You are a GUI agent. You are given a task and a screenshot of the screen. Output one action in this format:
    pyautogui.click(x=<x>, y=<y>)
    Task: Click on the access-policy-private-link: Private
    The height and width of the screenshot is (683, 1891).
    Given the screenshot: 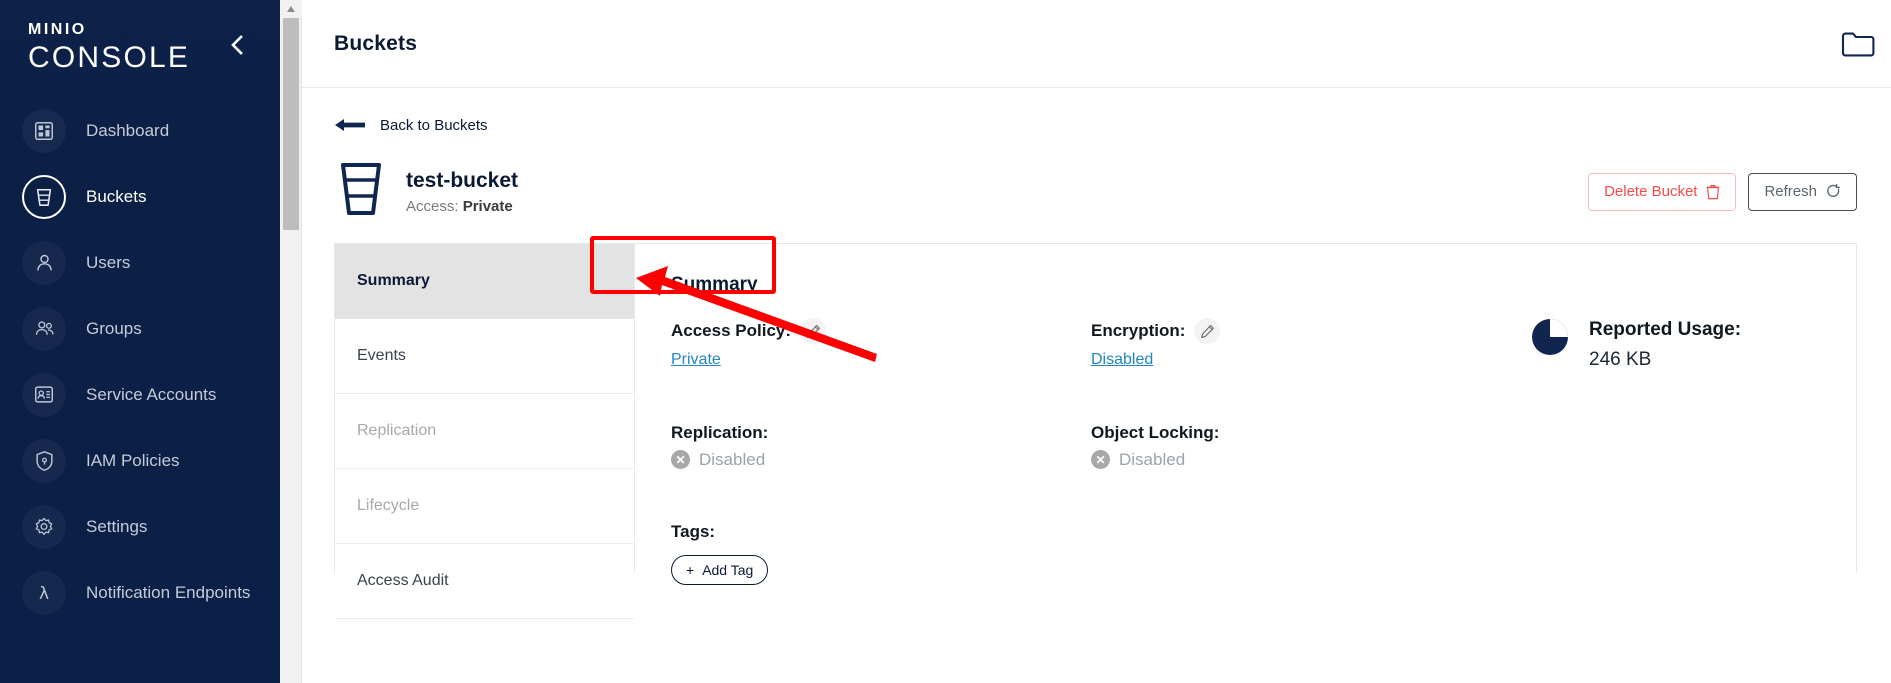 What is the action you would take?
    pyautogui.click(x=696, y=359)
    